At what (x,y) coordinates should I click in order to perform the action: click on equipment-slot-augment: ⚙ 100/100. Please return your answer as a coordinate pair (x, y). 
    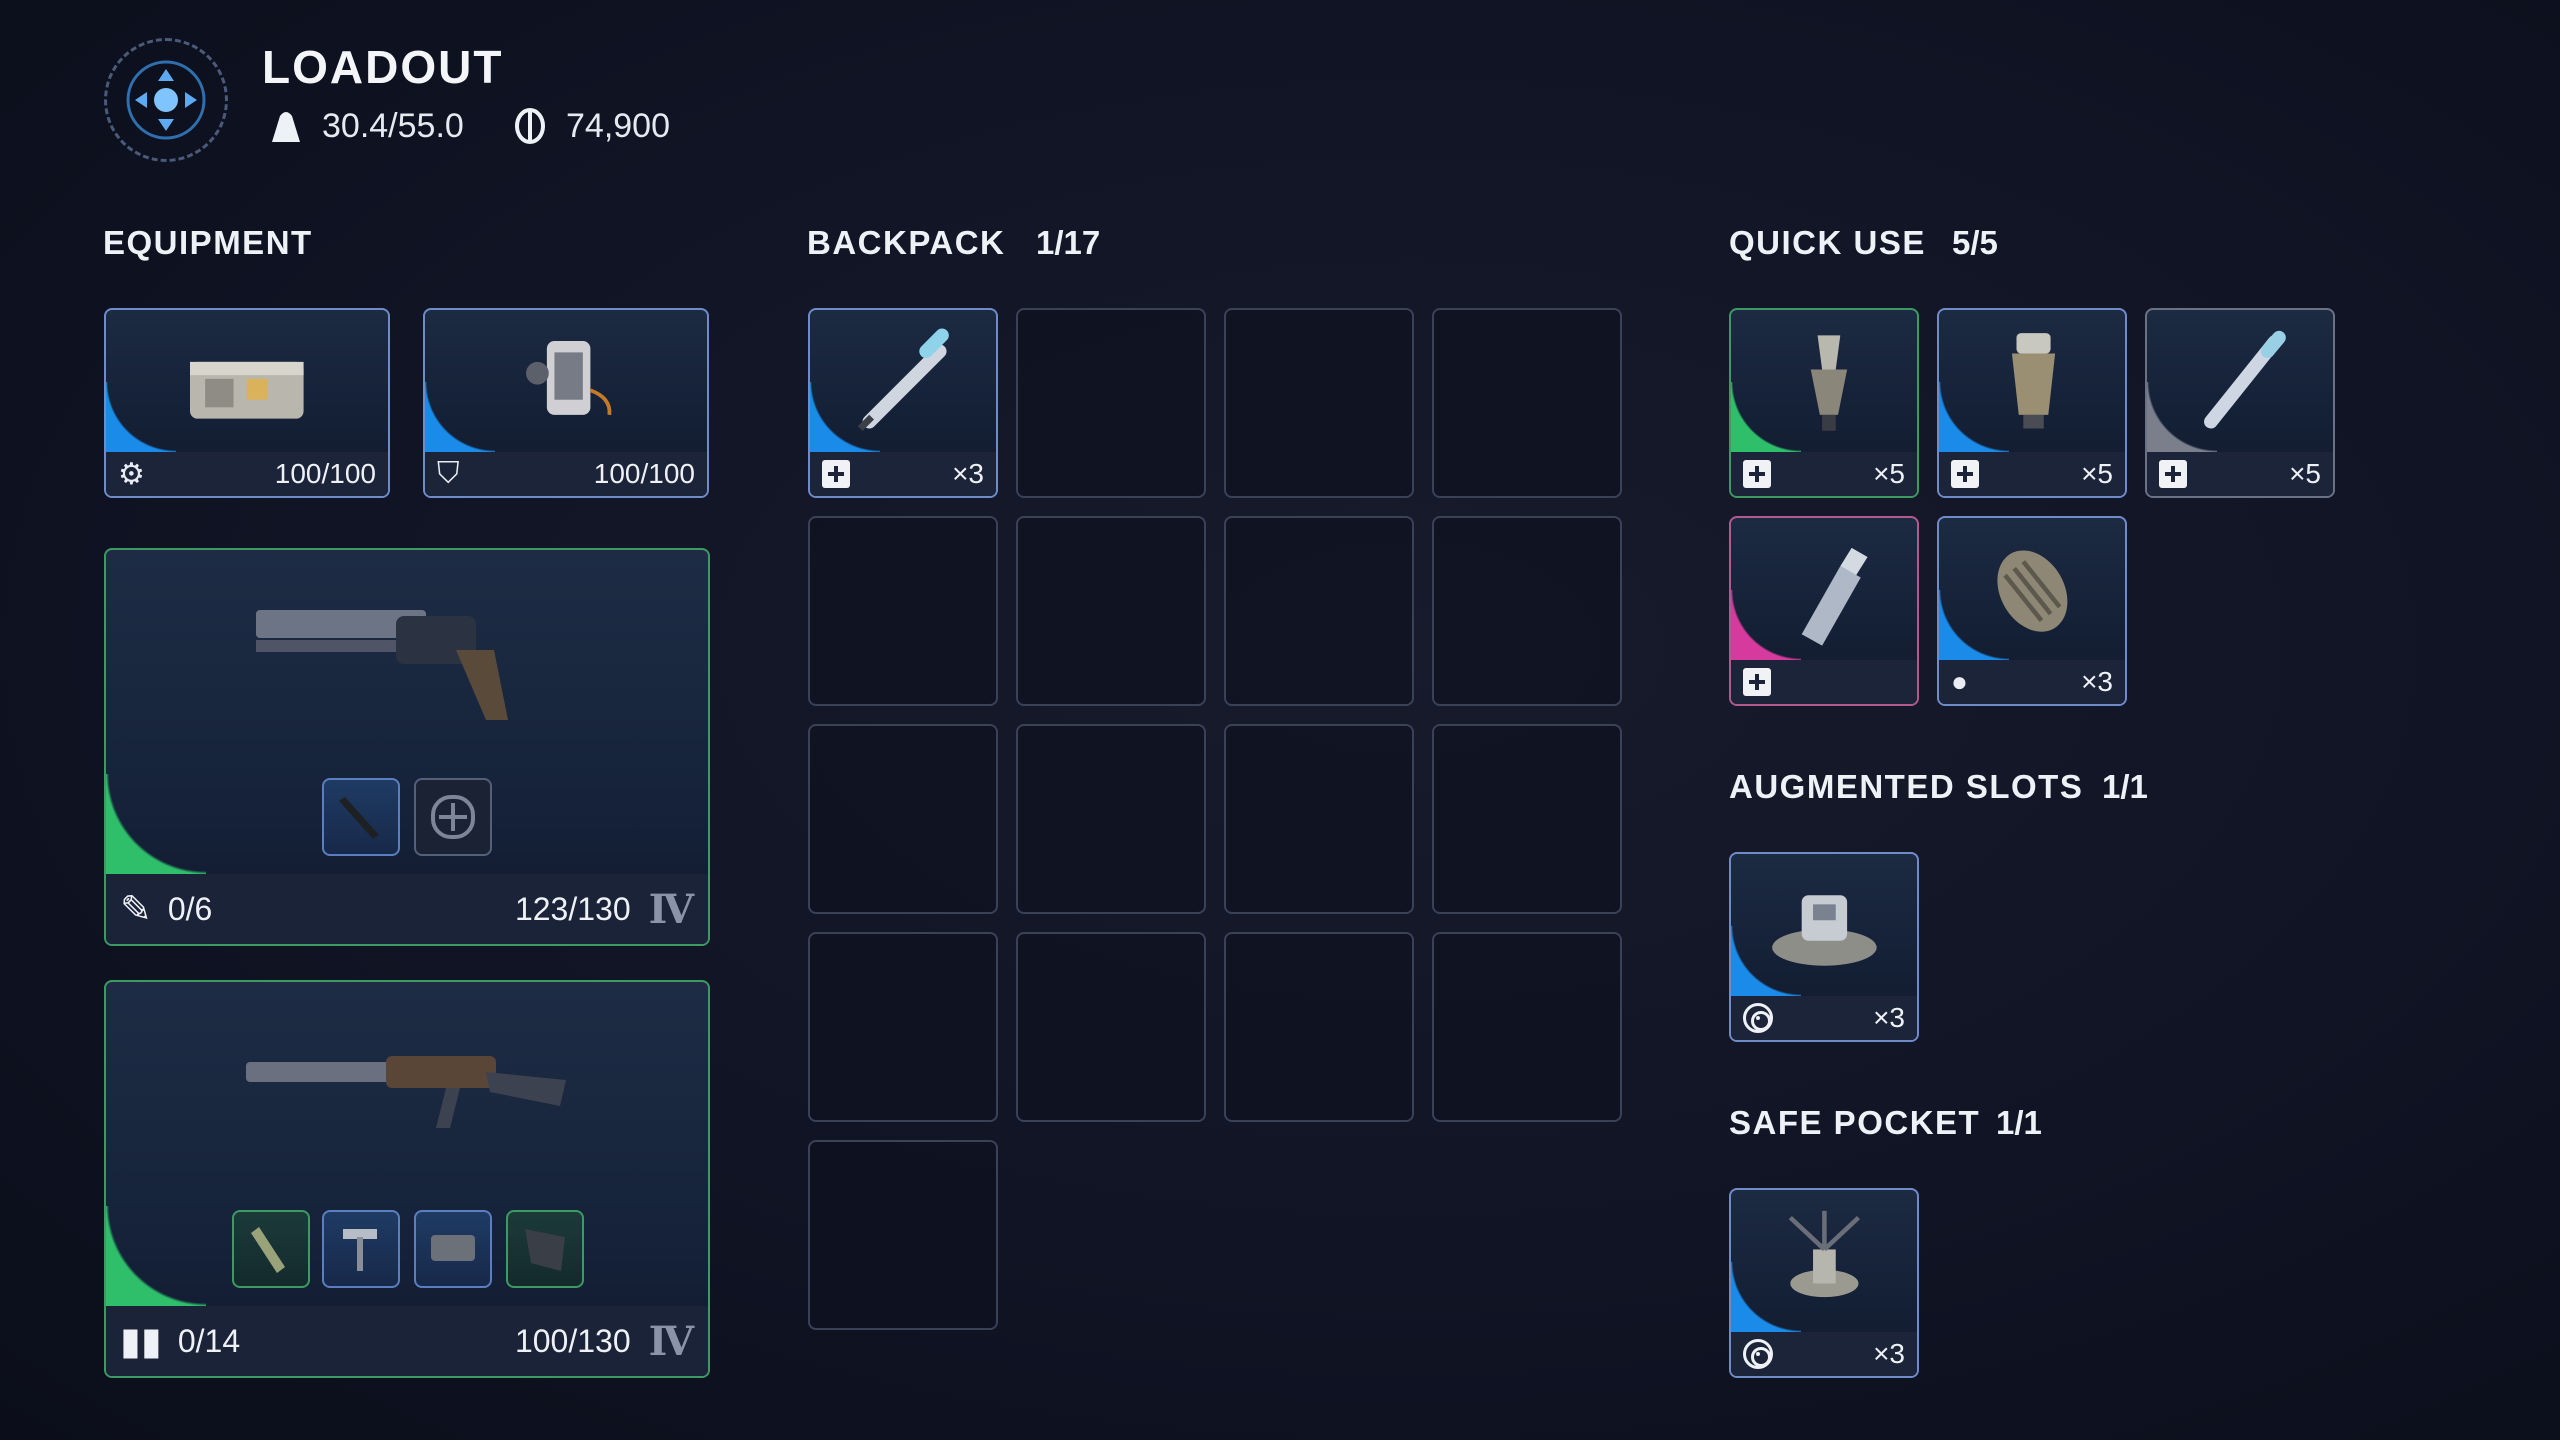
    Looking at the image, I should click on (247, 403).